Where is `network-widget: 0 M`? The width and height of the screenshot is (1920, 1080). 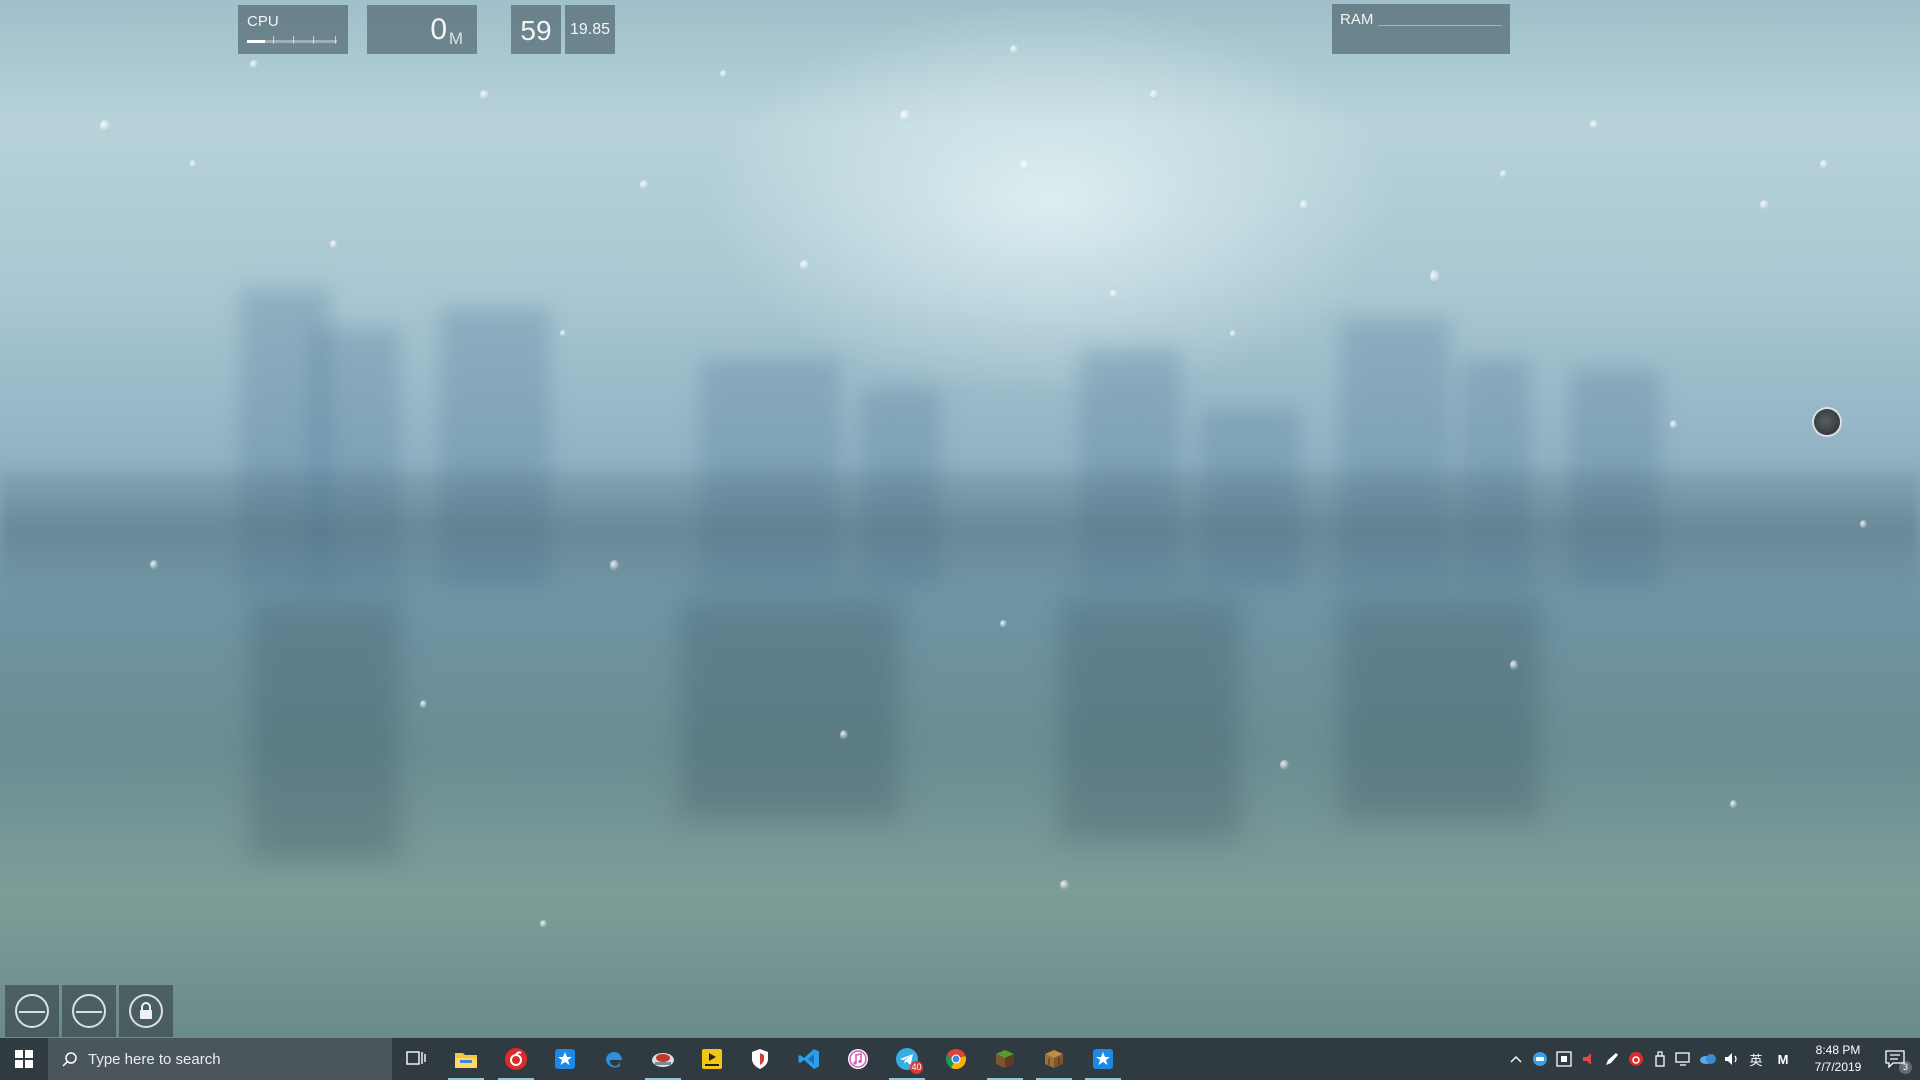
network-widget: 0 M is located at coordinates (422, 29).